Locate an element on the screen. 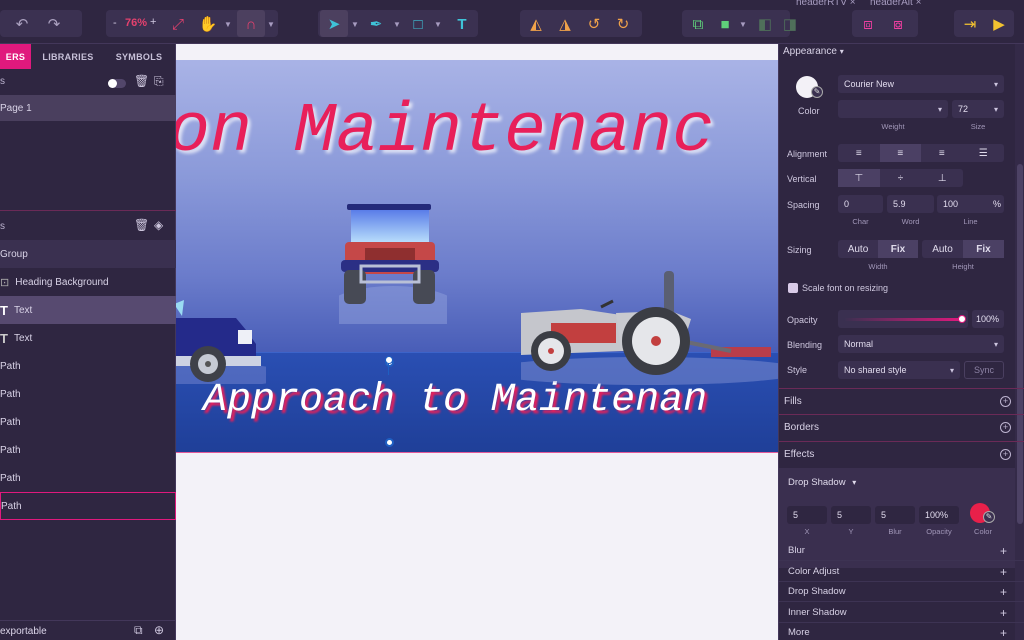  zoom-in-button: + is located at coordinates (153, 22).